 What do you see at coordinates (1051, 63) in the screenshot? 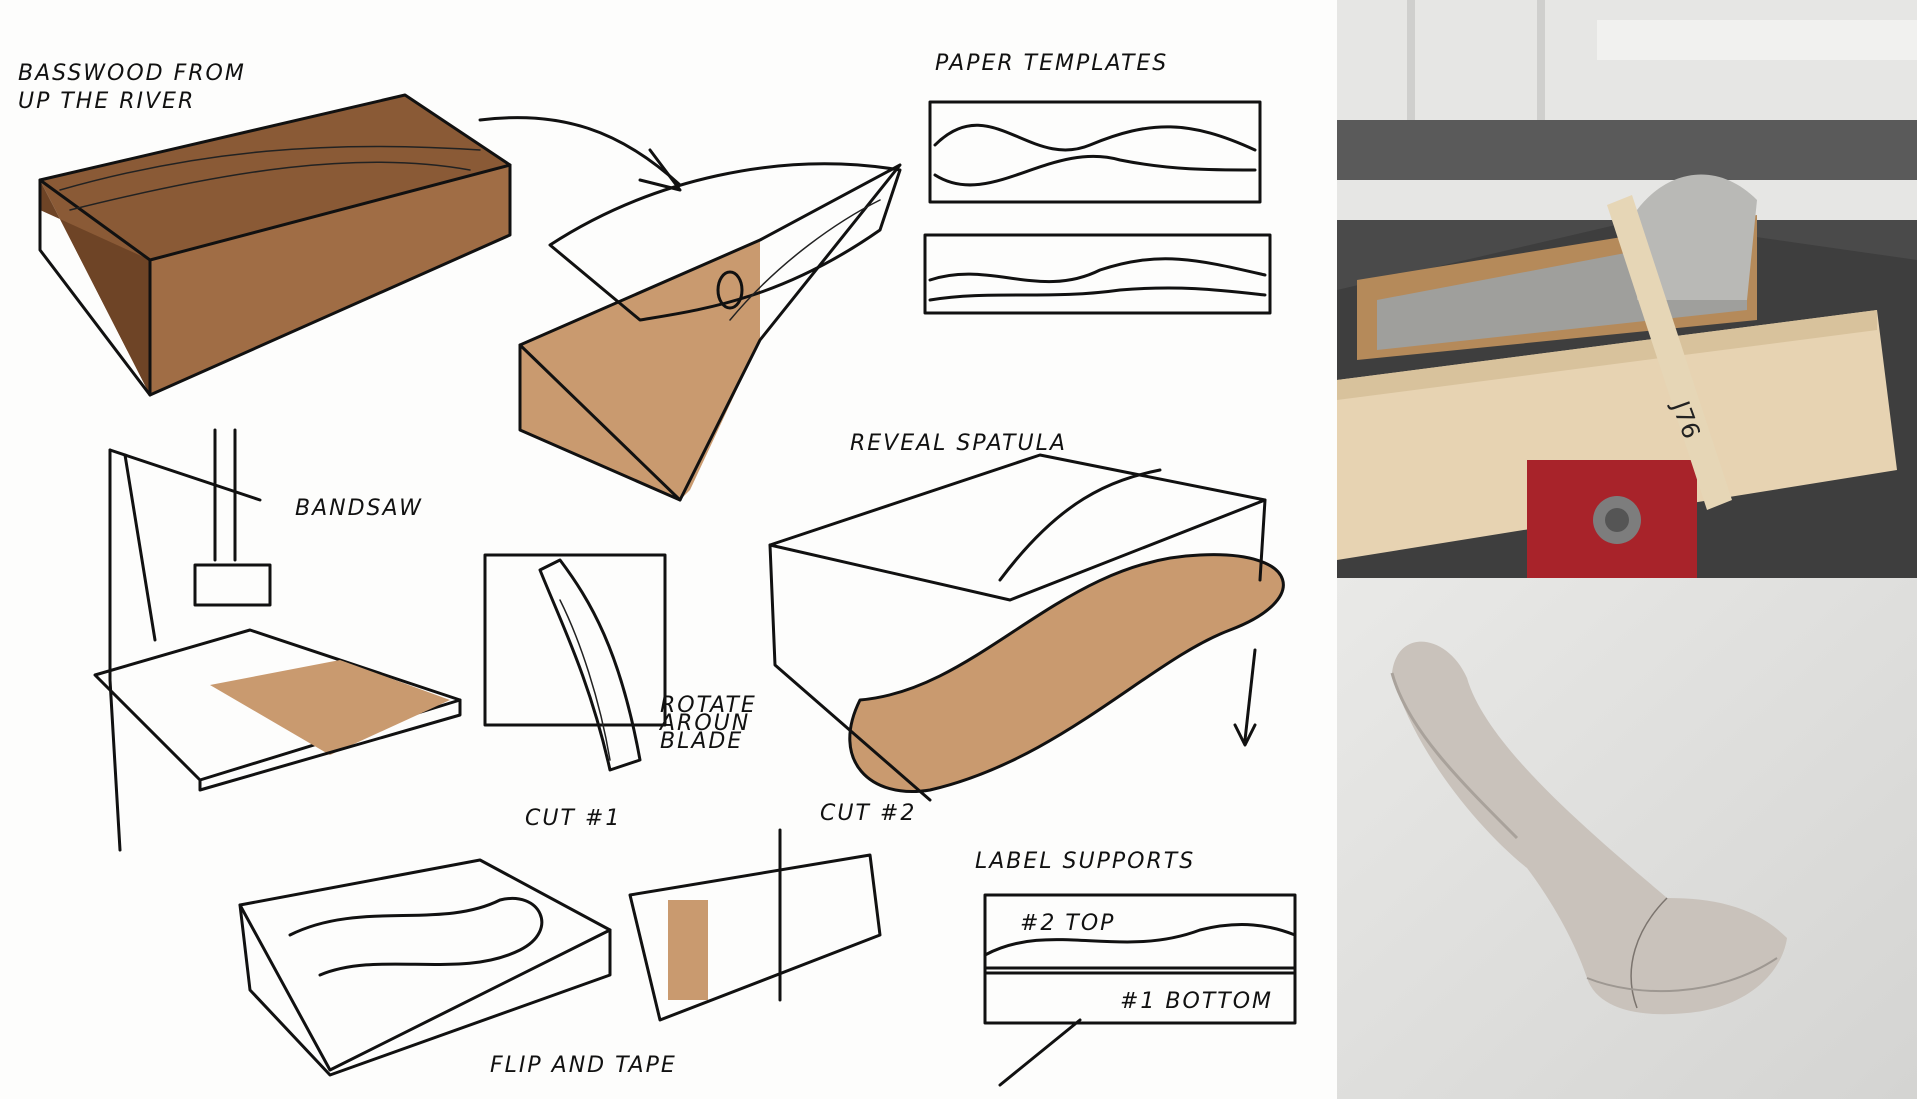
I see `paper-templates-label: PAPER TEMPLATES` at bounding box center [1051, 63].